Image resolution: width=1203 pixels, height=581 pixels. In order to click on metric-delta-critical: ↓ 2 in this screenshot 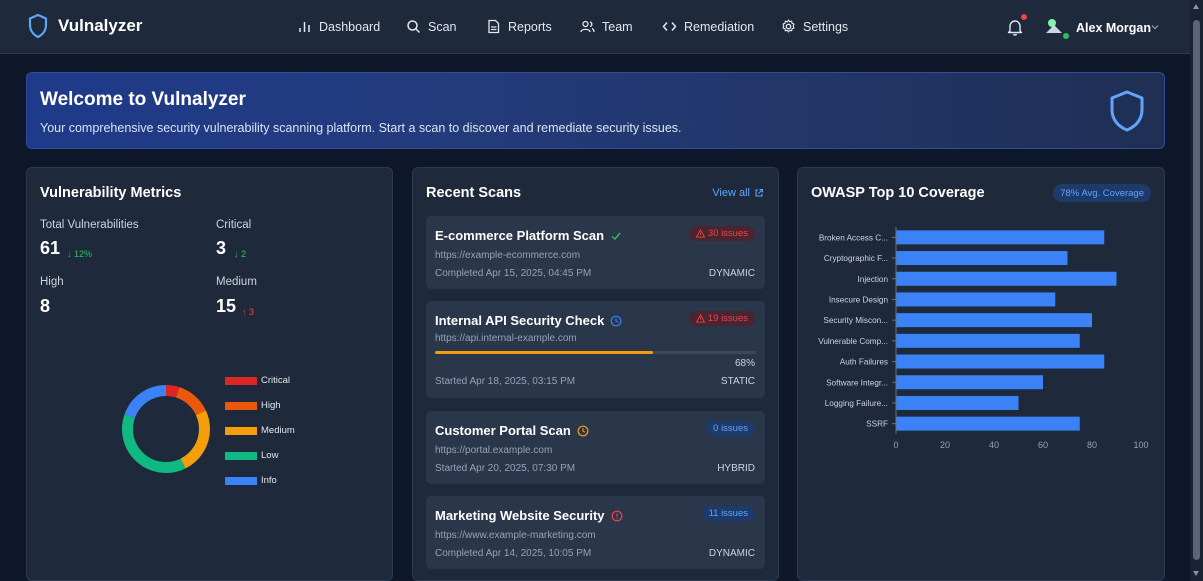, I will do `click(240, 254)`.